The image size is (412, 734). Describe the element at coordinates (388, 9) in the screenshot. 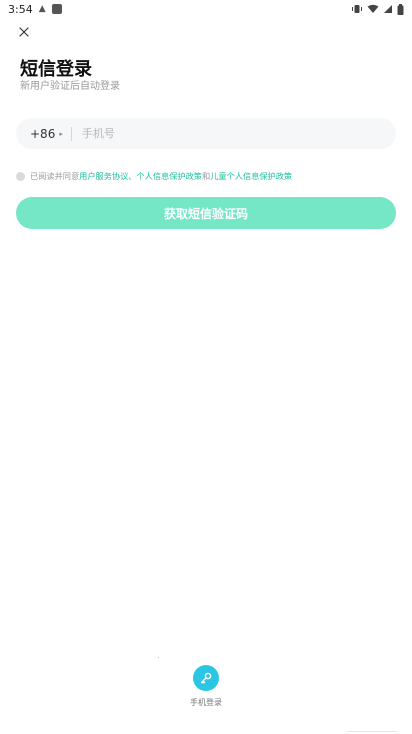

I see `signal-icon` at that location.